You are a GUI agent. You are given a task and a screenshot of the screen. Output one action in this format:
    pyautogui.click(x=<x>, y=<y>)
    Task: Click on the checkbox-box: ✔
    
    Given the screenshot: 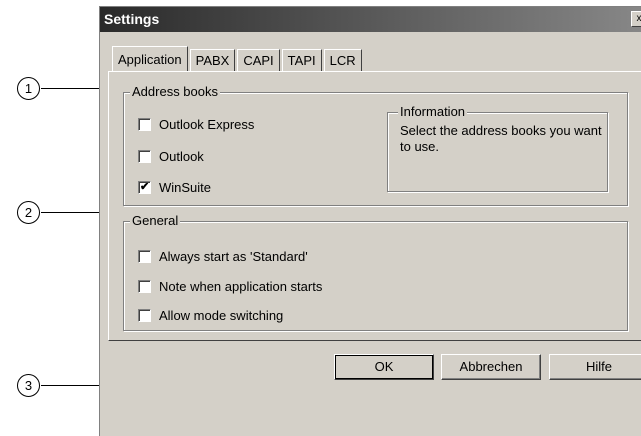 What is the action you would take?
    pyautogui.click(x=144, y=187)
    